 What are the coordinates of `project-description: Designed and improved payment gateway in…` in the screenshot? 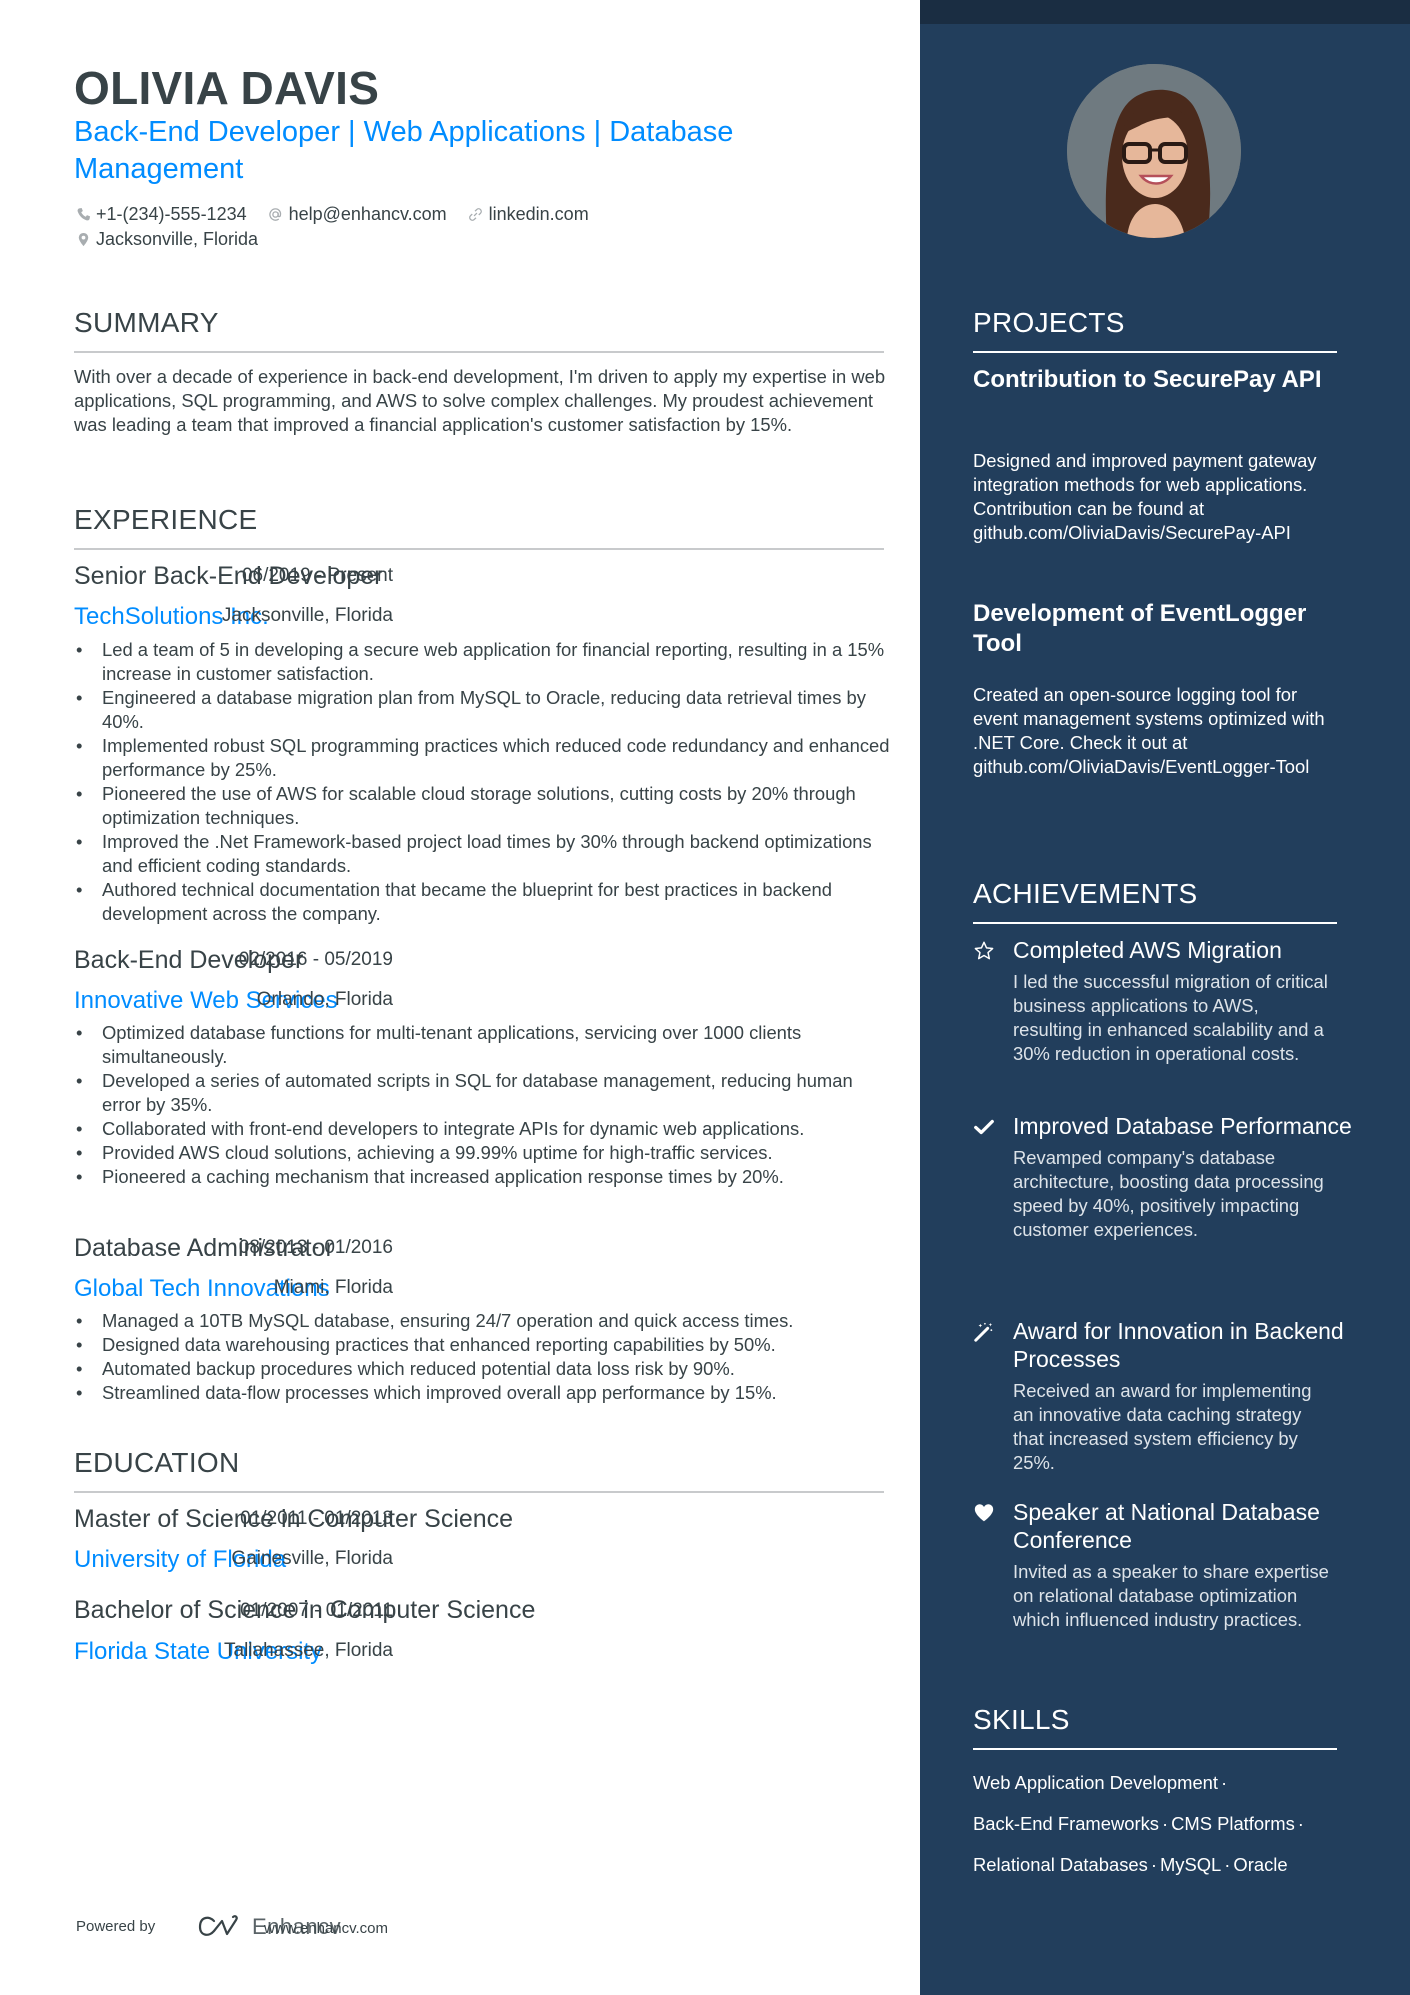 It's located at (1145, 496).